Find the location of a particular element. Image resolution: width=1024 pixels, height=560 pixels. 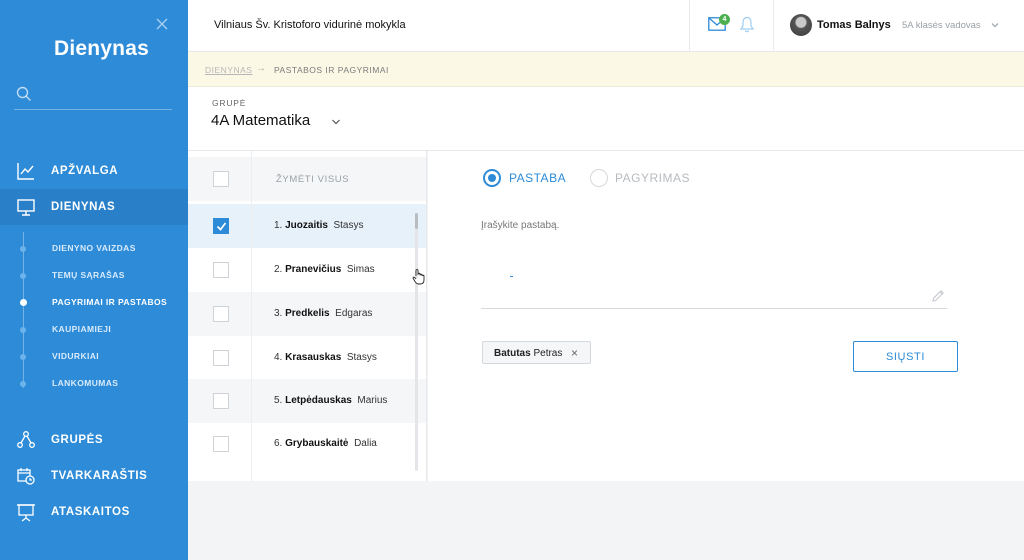

sidebar-item-label: GRUPĖS is located at coordinates (77, 440).